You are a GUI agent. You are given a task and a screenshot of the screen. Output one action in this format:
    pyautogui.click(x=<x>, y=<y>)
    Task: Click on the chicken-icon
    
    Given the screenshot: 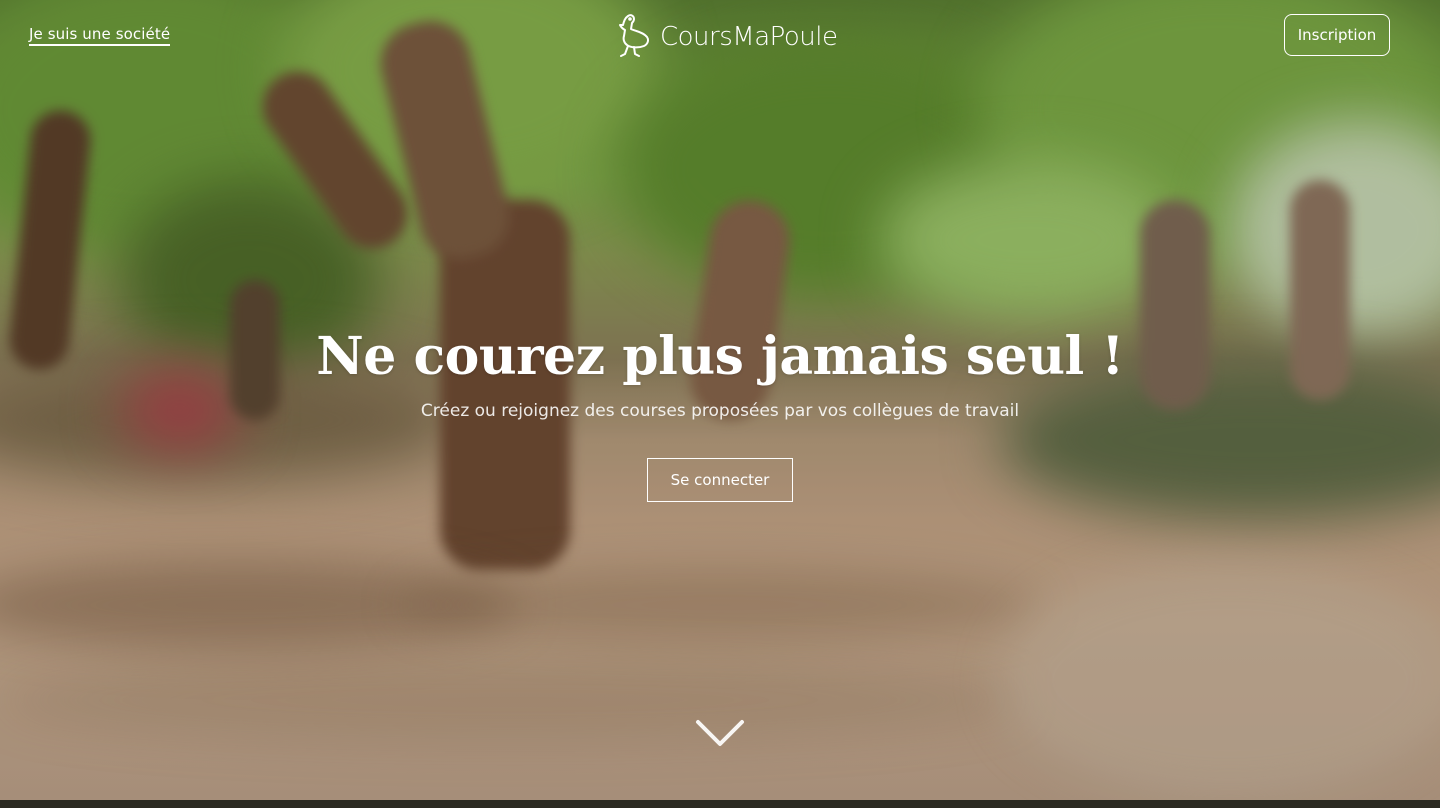 What is the action you would take?
    pyautogui.click(x=633, y=37)
    